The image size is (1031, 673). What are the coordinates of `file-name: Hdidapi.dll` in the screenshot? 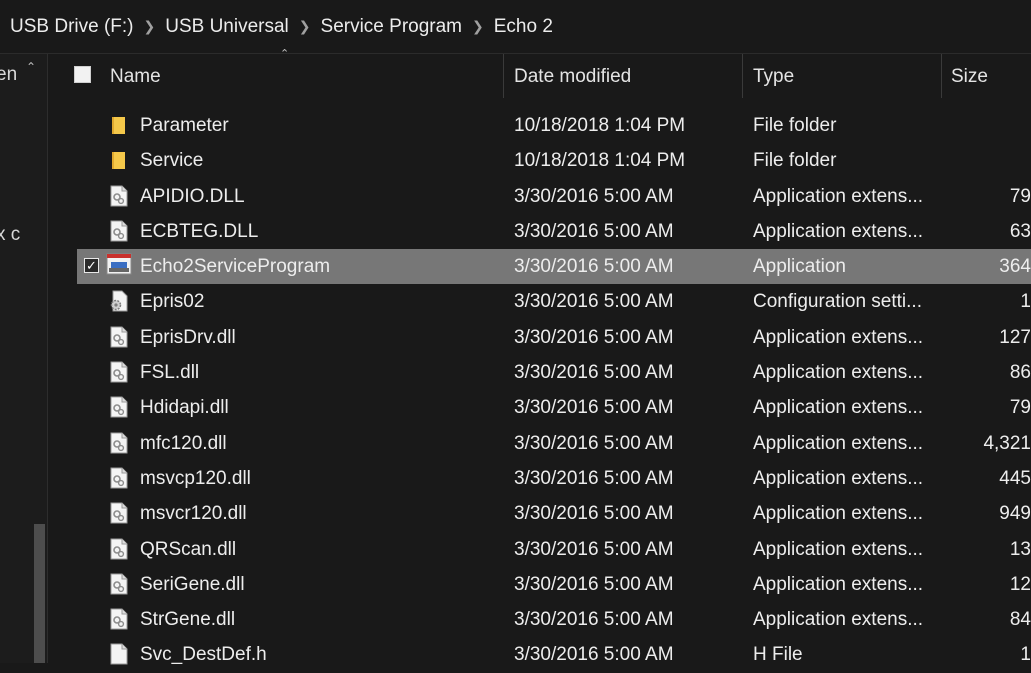 It's located at (184, 408).